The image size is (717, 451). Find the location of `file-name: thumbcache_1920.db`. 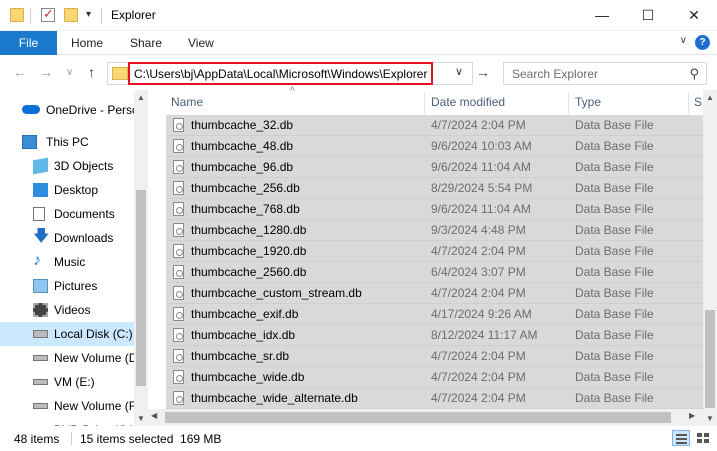

file-name: thumbcache_1920.db is located at coordinates (248, 251).